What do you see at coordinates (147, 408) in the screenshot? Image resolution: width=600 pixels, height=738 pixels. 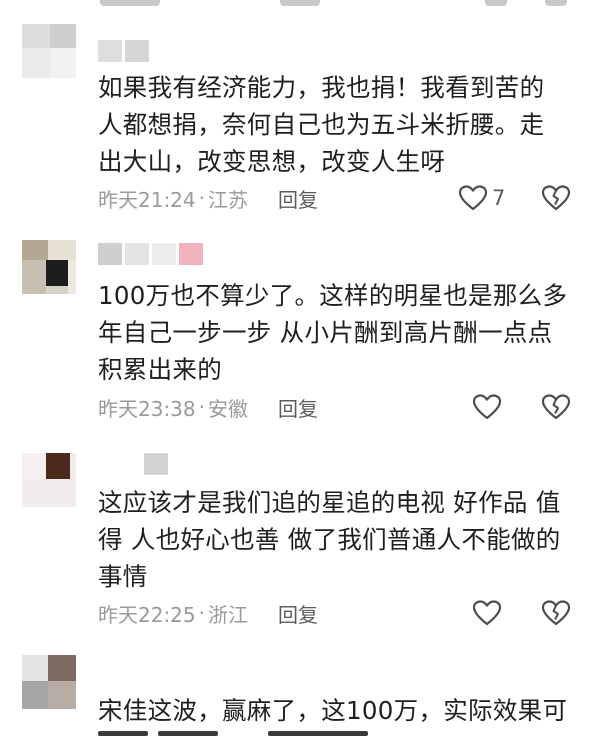 I see `comment-time: 昨天23:38` at bounding box center [147, 408].